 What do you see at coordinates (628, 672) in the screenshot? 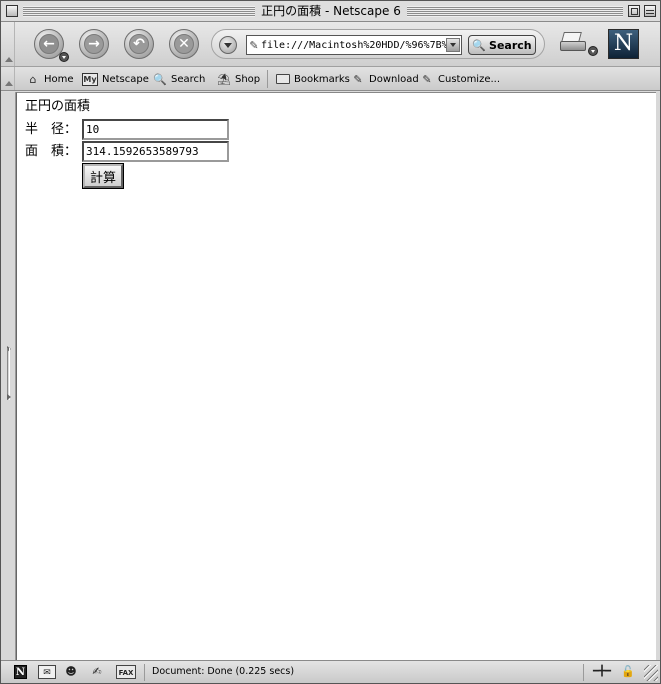
I see `security-lock-icon: 🔓` at bounding box center [628, 672].